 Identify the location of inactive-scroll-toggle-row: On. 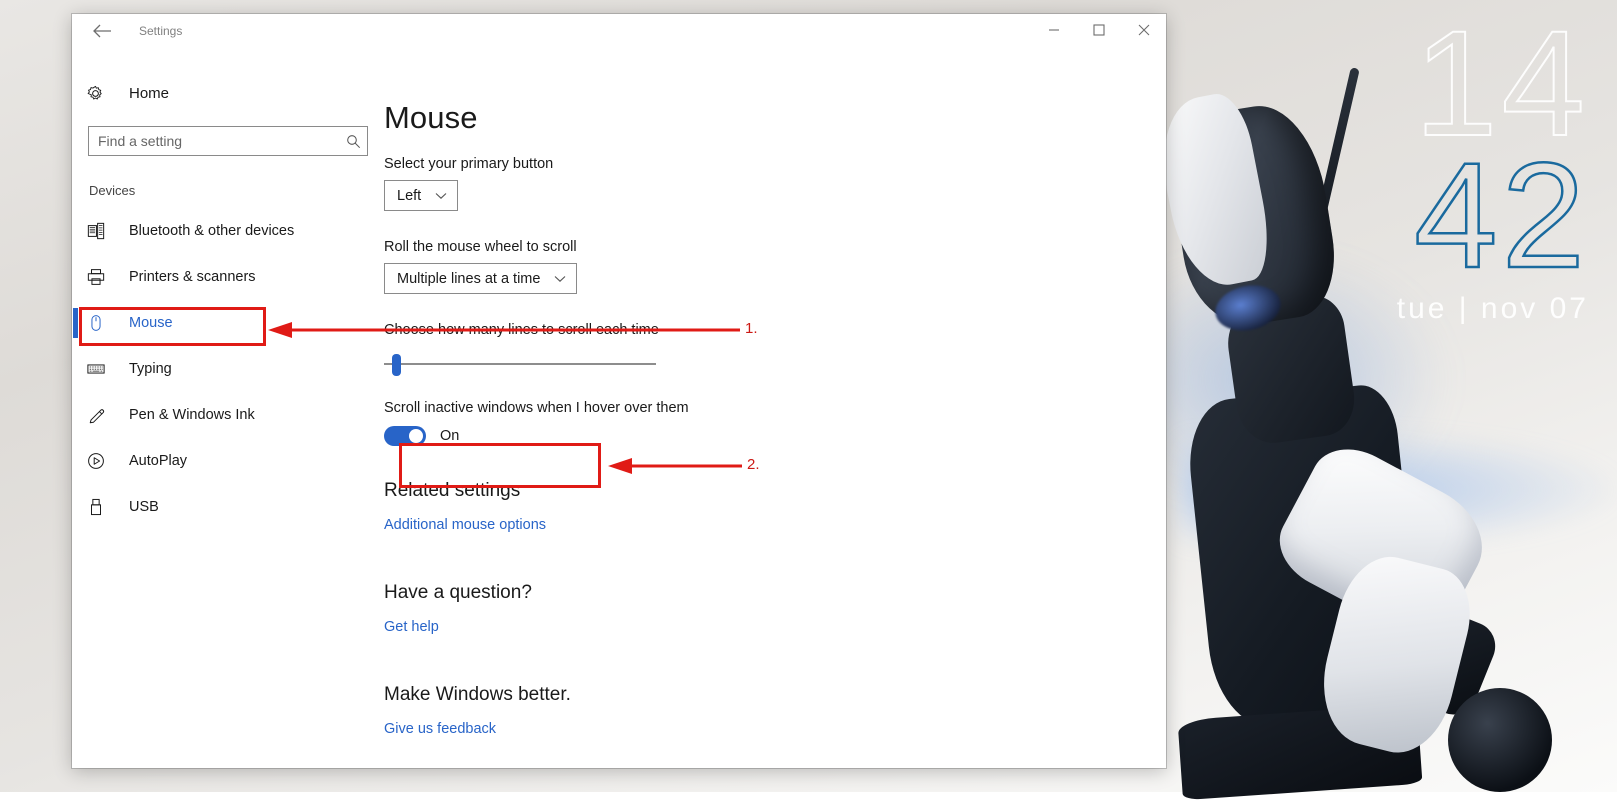
(734, 436).